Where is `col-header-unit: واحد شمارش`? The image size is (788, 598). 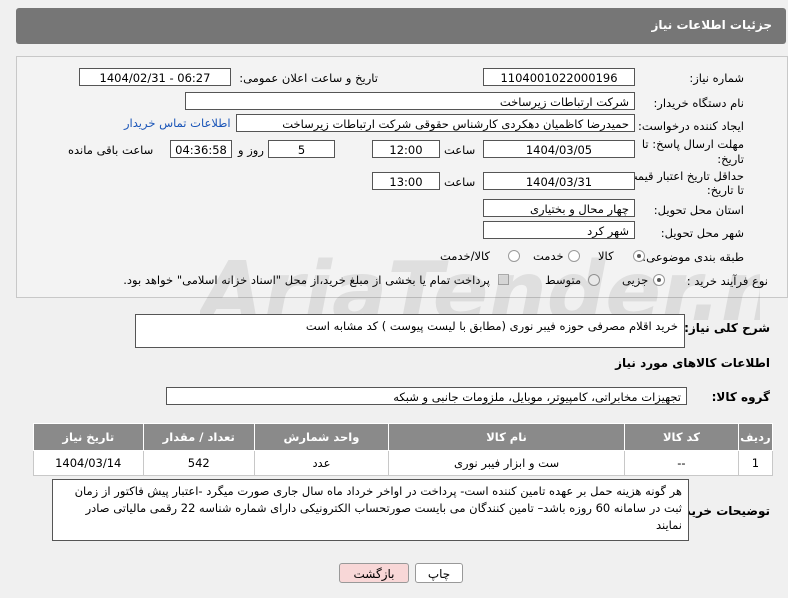
col-header-unit: واحد شمارش is located at coordinates (321, 437).